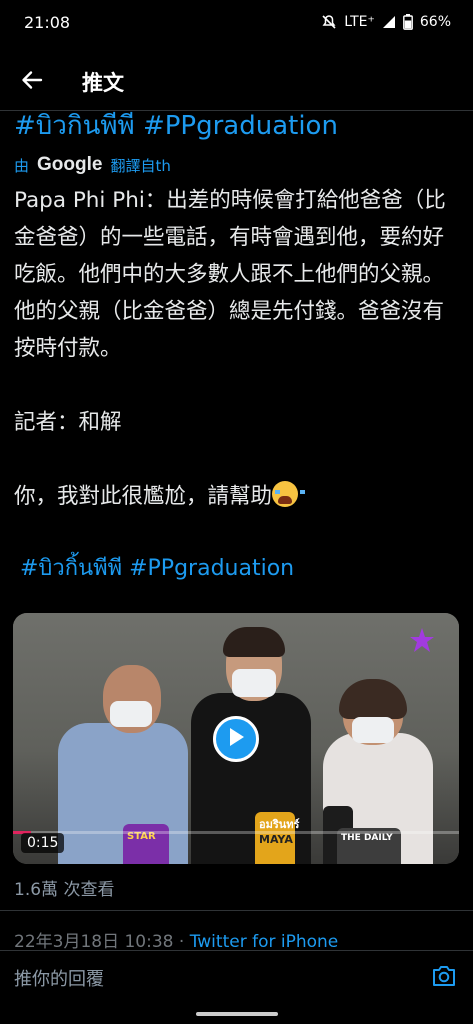 This screenshot has width=473, height=1024. What do you see at coordinates (444, 978) in the screenshot?
I see `camera-icon` at bounding box center [444, 978].